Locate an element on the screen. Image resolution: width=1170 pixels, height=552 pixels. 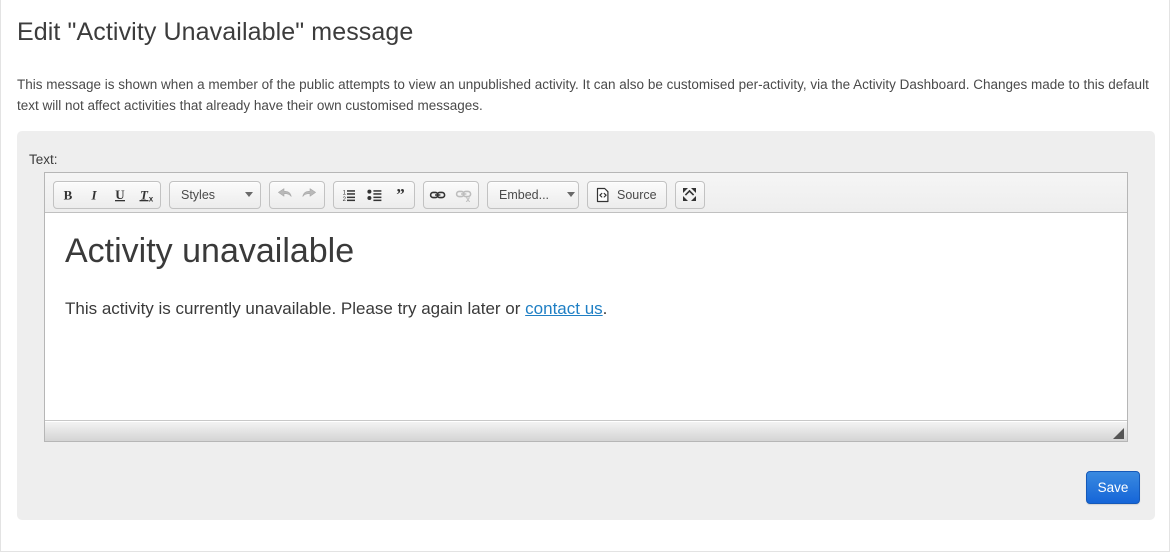
bold-button: B is located at coordinates (68, 194).